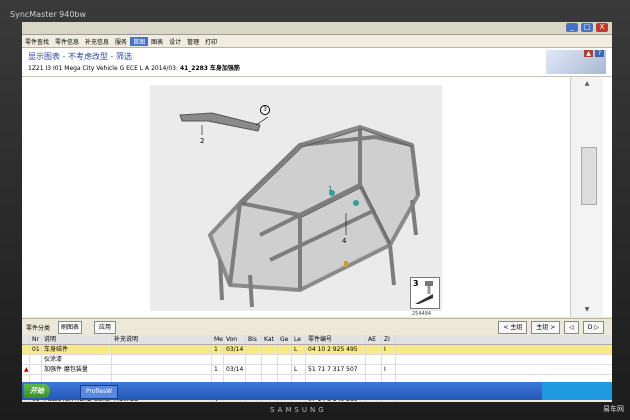 The width and height of the screenshot is (630, 420). What do you see at coordinates (285, 339) in the screenshot?
I see `col-header: Ge` at bounding box center [285, 339].